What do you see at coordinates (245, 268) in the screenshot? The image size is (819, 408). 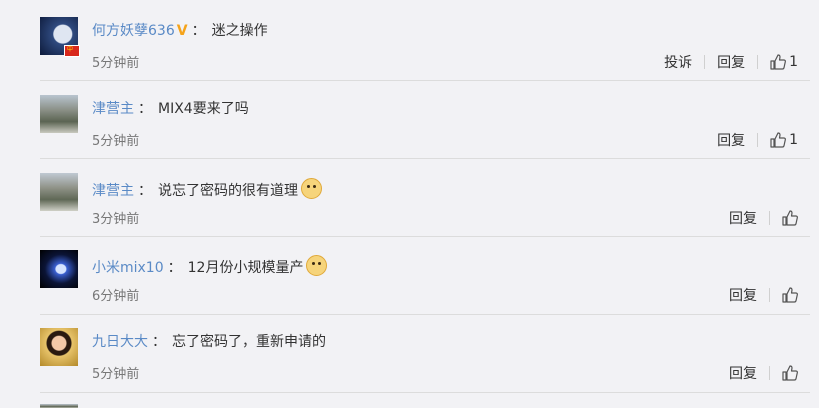 I see `comment-text: 12月份小规模量产` at bounding box center [245, 268].